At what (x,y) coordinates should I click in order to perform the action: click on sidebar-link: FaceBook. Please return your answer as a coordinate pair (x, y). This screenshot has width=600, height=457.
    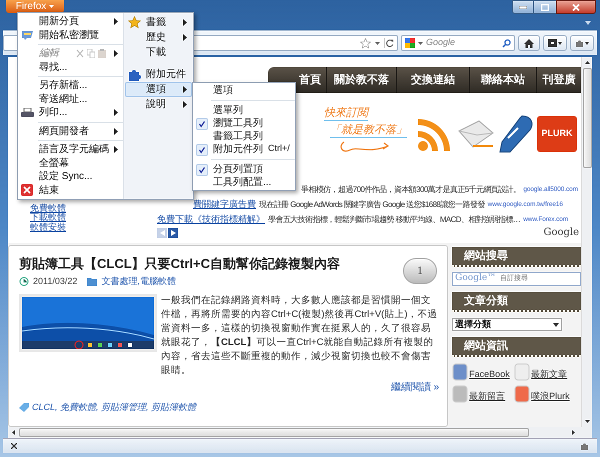
    Looking at the image, I should click on (489, 374).